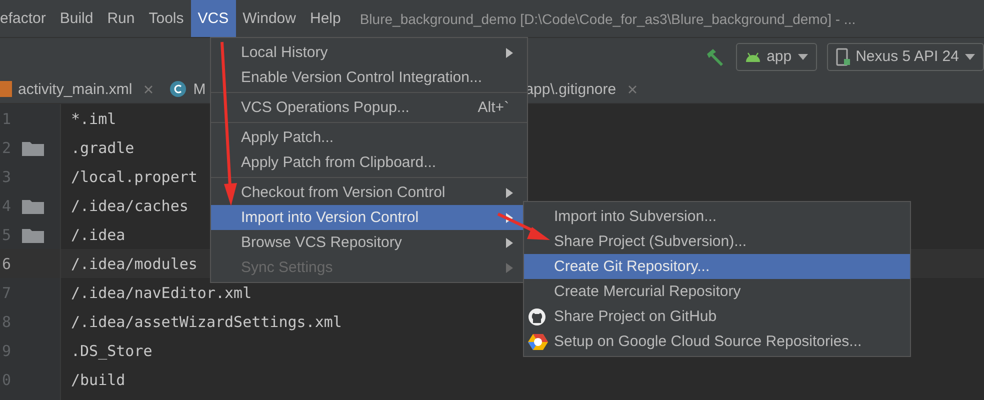 This screenshot has height=400, width=984. I want to click on code-line: /.idea/caches, so click(129, 205).